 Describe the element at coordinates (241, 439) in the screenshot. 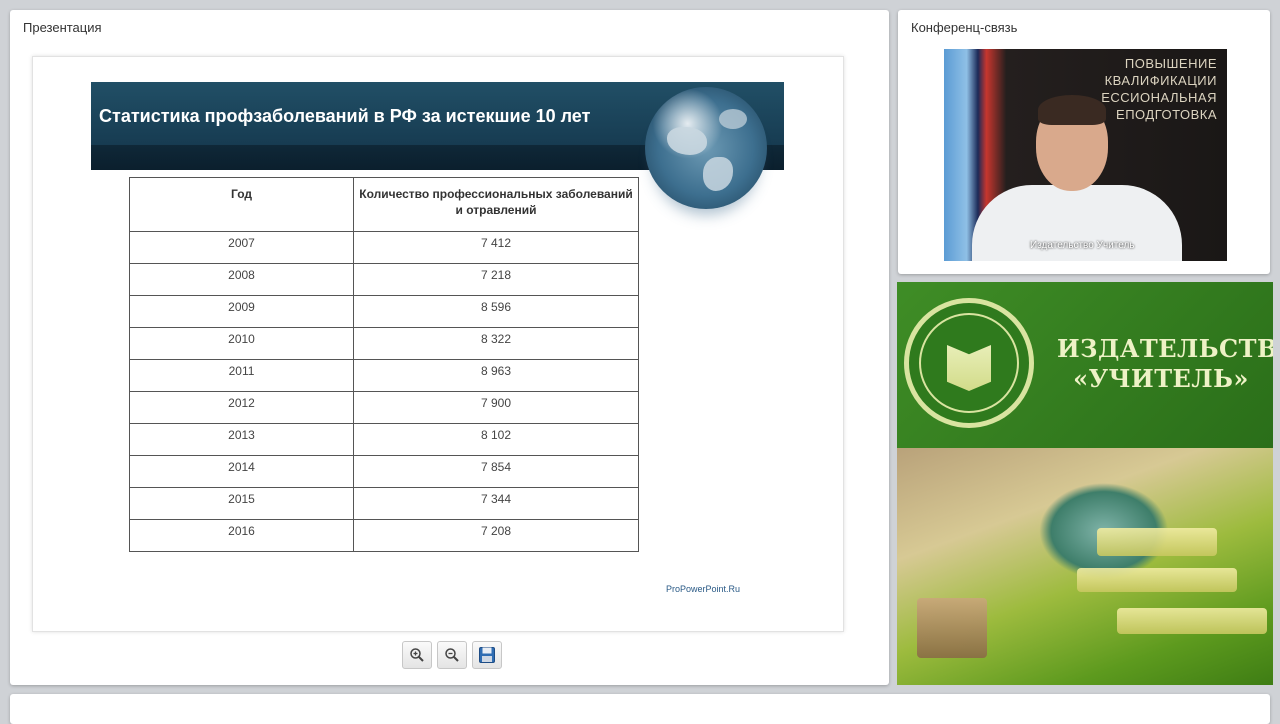

I see `year-cell: 2013` at that location.